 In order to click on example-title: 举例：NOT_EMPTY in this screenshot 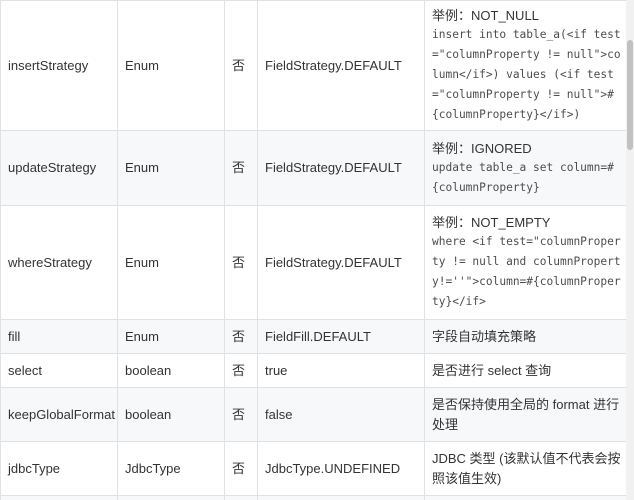, I will do `click(491, 222)`.